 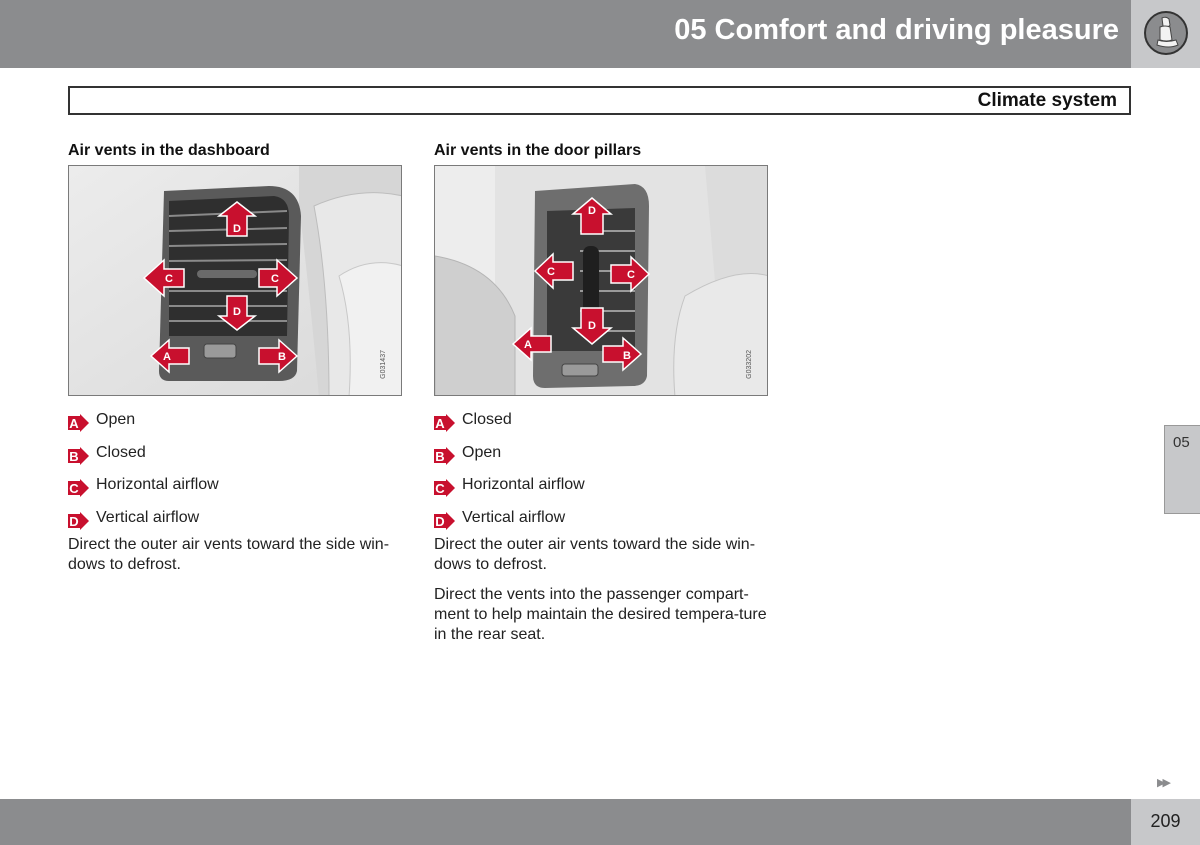 What do you see at coordinates (235, 453) in the screenshot?
I see `legend-item: B Closed` at bounding box center [235, 453].